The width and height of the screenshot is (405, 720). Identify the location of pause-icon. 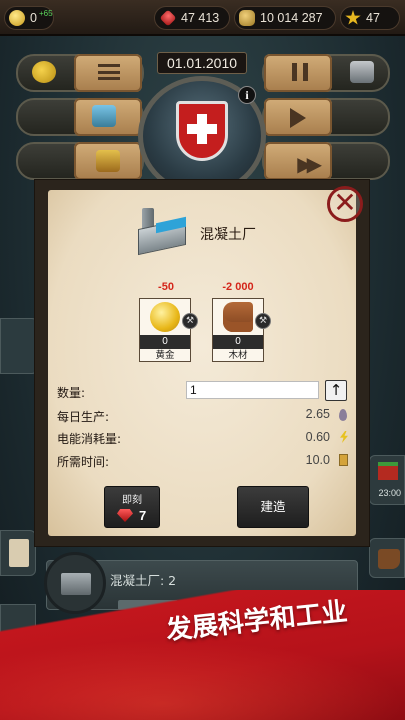
(300, 72).